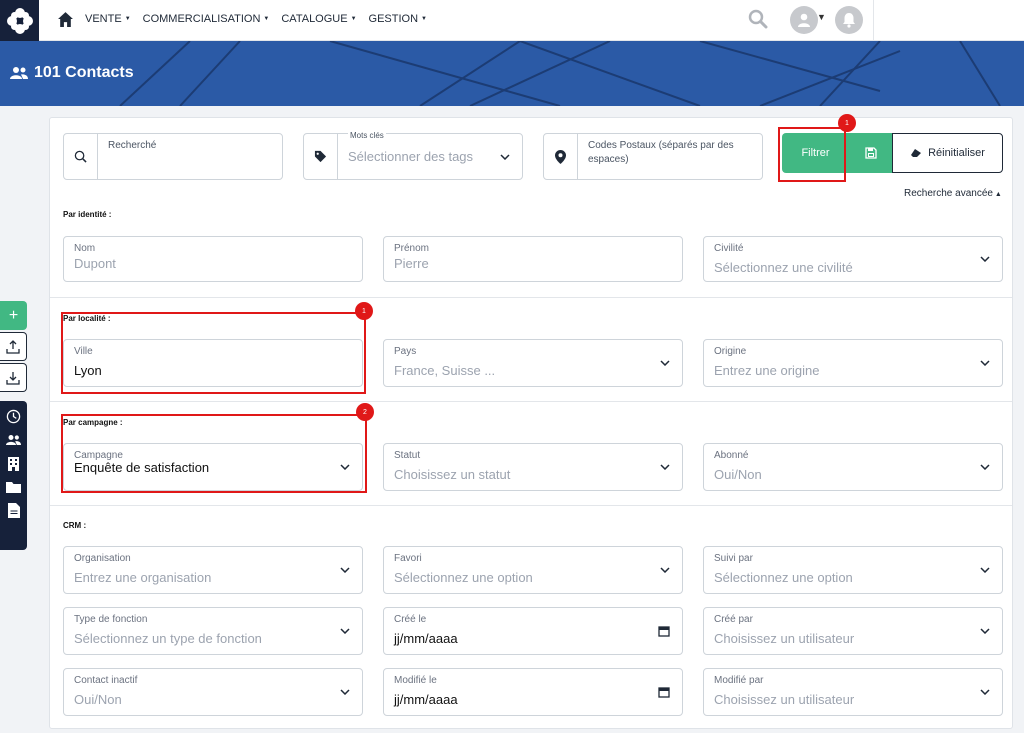  Describe the element at coordinates (561, 156) in the screenshot. I see `location-addon` at that location.